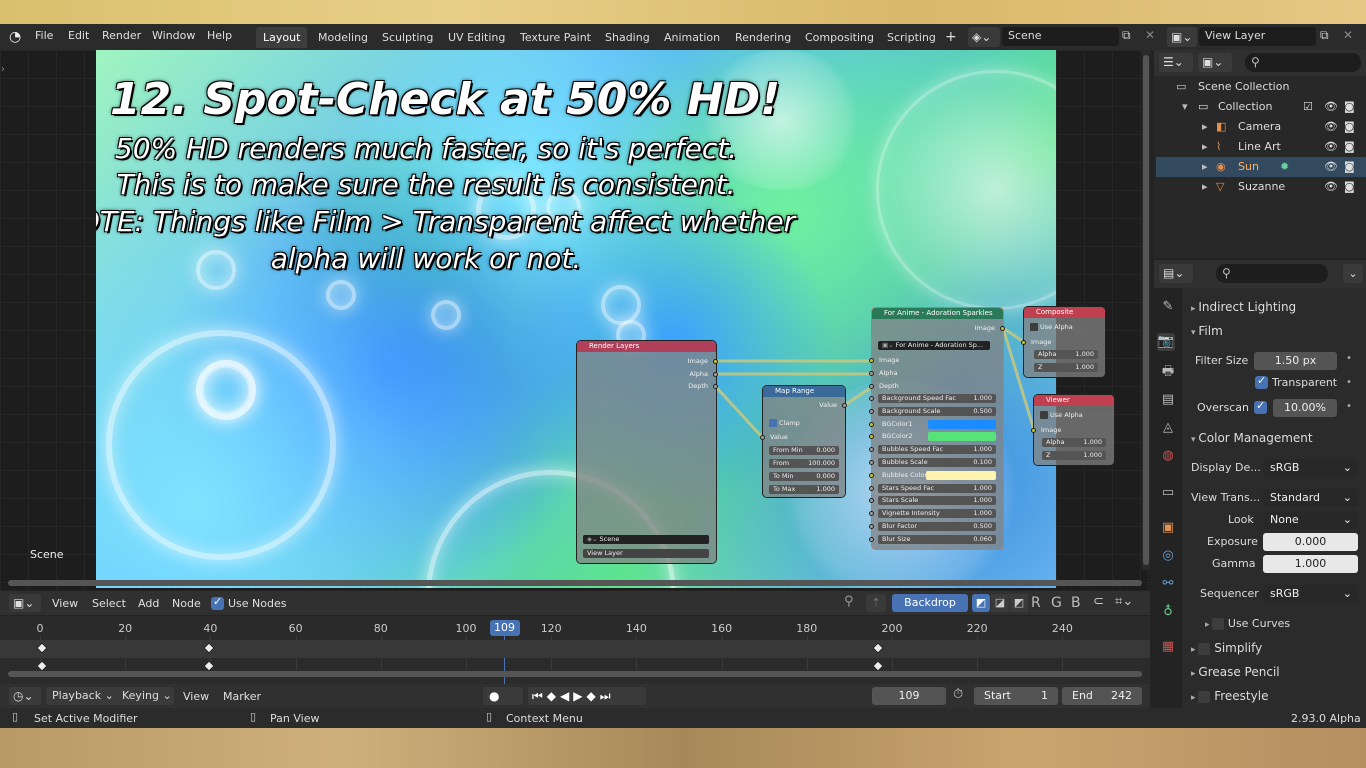 This screenshot has width=1366, height=768. What do you see at coordinates (1074, 400) in the screenshot?
I see `viewer-header: Viewer` at bounding box center [1074, 400].